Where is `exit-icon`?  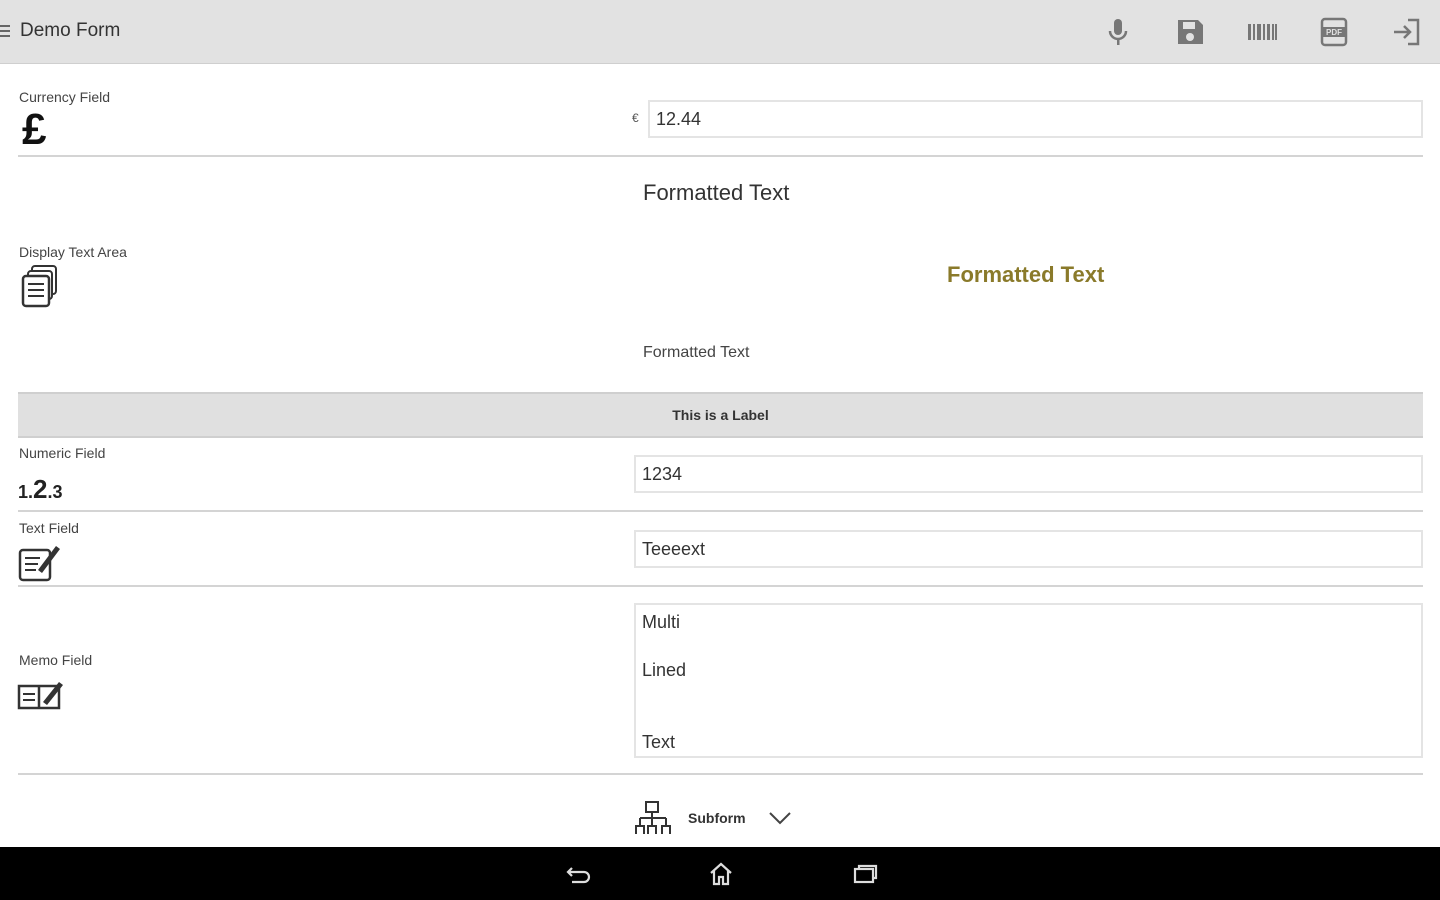
exit-icon is located at coordinates (1406, 32).